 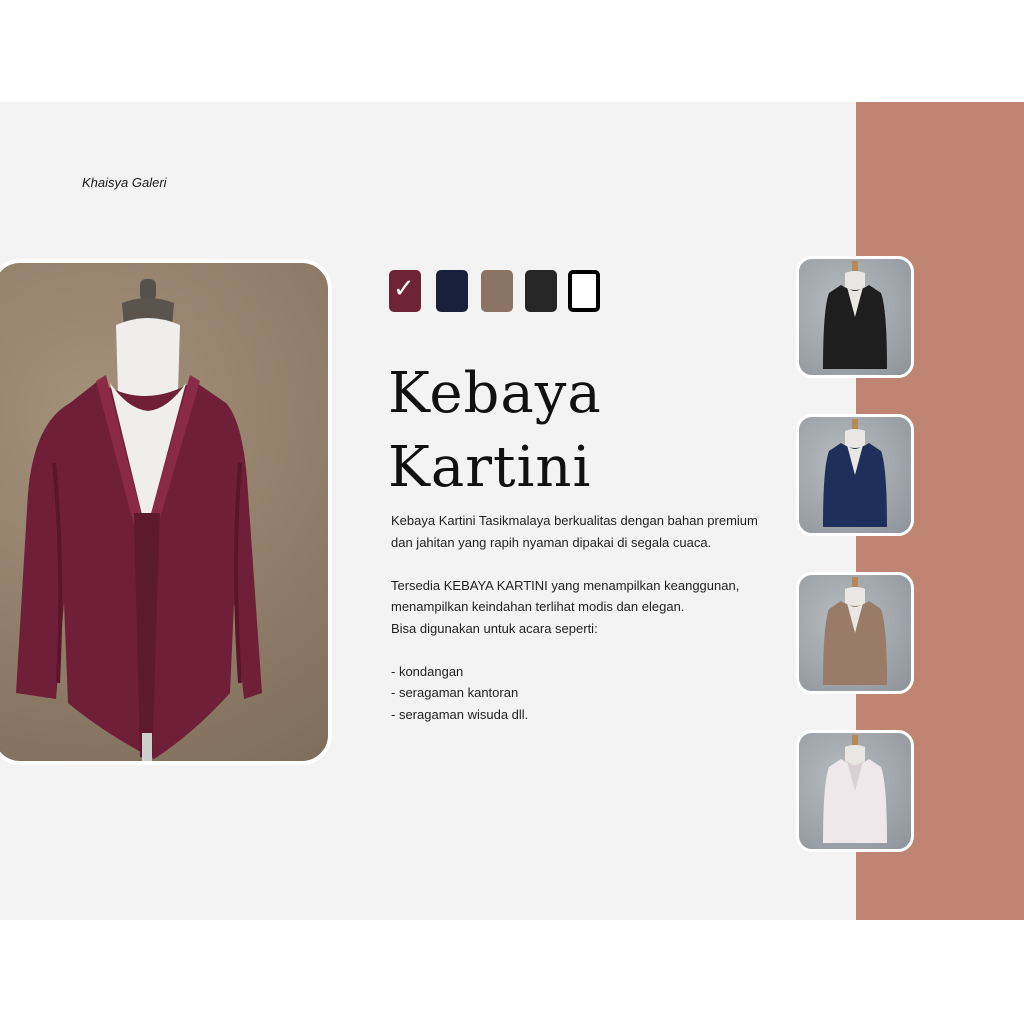 I want to click on swatch-white, so click(x=584, y=291).